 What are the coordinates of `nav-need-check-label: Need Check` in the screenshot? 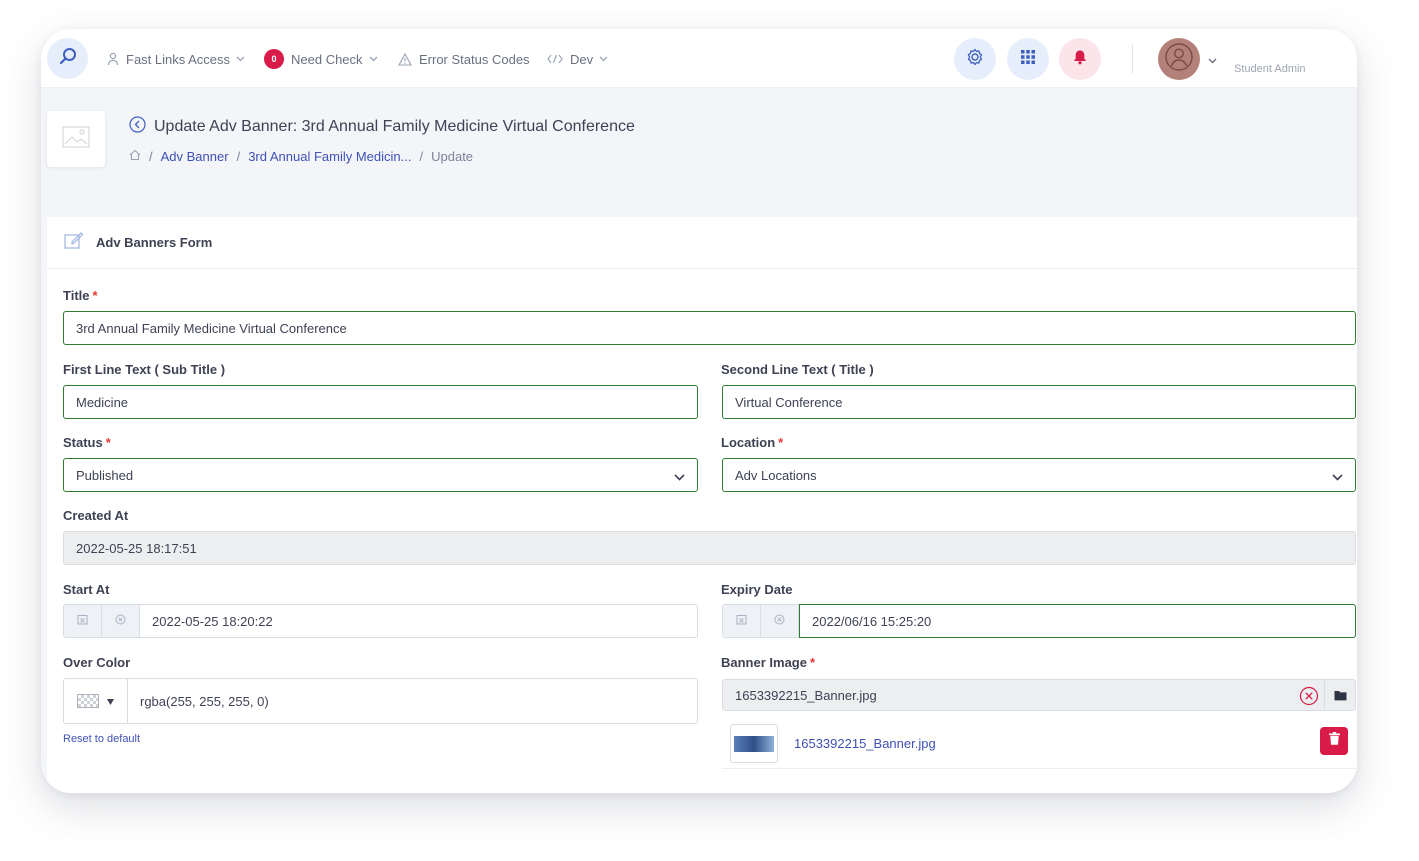 It's located at (327, 59).